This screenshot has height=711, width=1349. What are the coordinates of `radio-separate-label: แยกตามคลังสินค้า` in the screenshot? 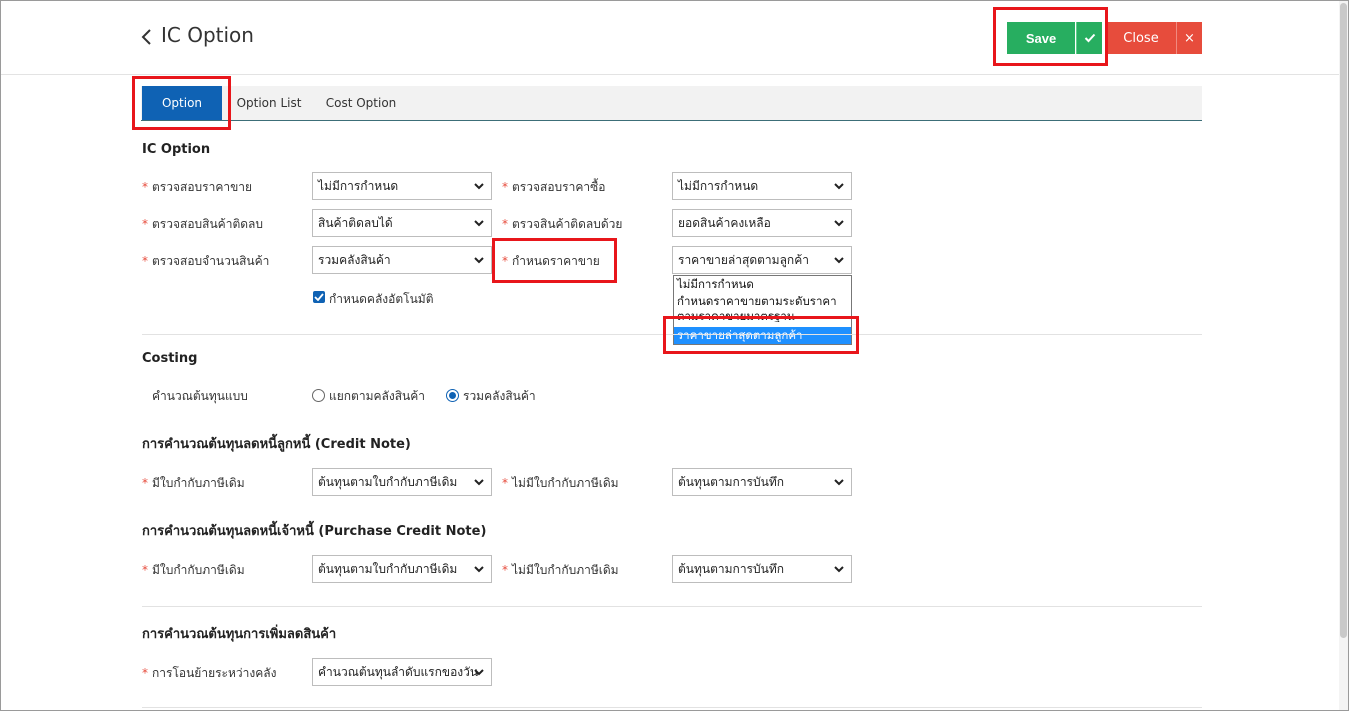 It's located at (377, 396).